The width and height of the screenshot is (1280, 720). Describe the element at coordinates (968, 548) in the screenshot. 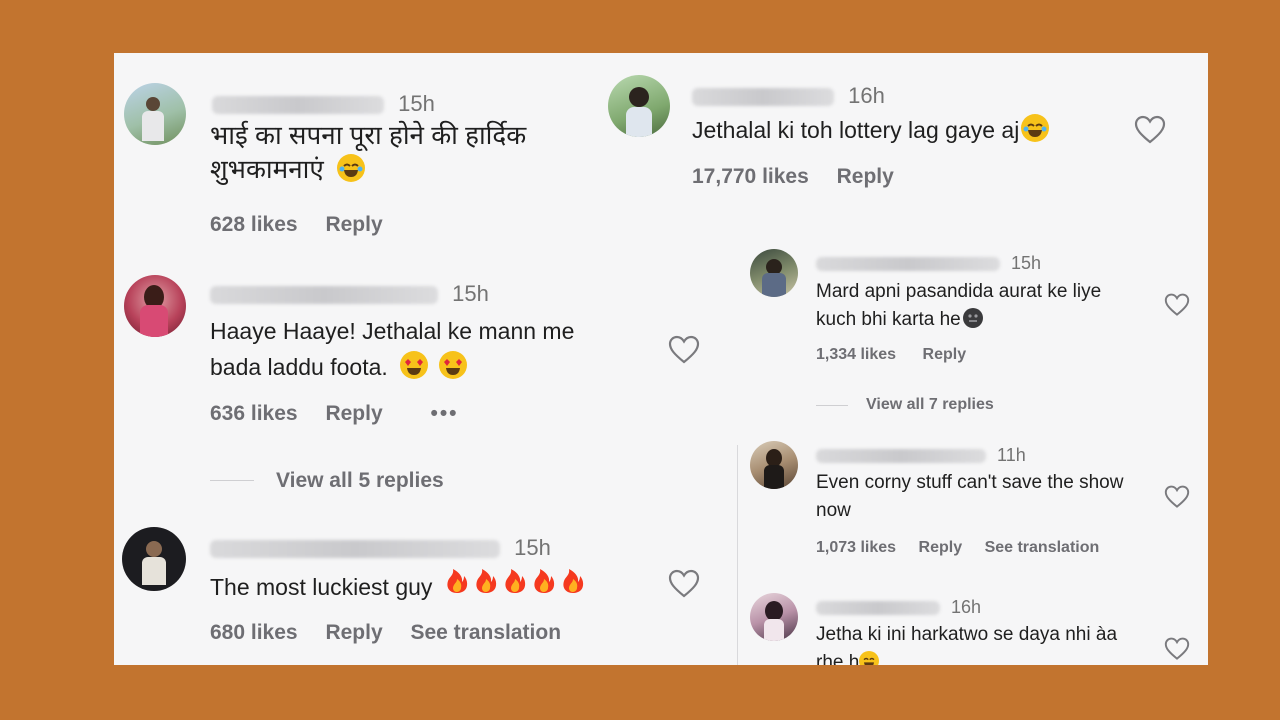

I see `comment-meta: 1,073 likes Reply See translation` at that location.